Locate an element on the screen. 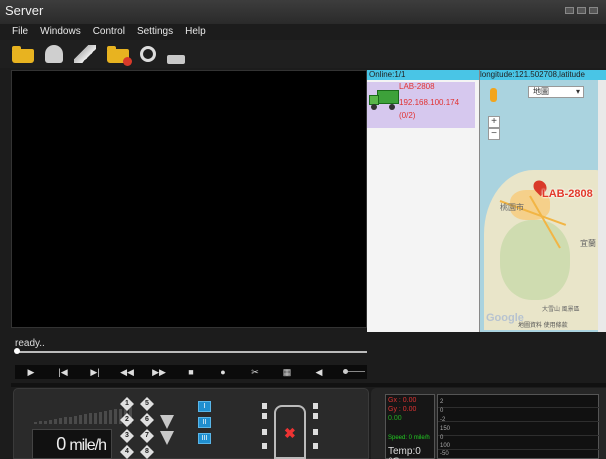 The height and width of the screenshot is (459, 606). dashboard-left: 0 mile/h 1 5 2 6 3 7 4 8 I II III ✖ is located at coordinates (191, 423).